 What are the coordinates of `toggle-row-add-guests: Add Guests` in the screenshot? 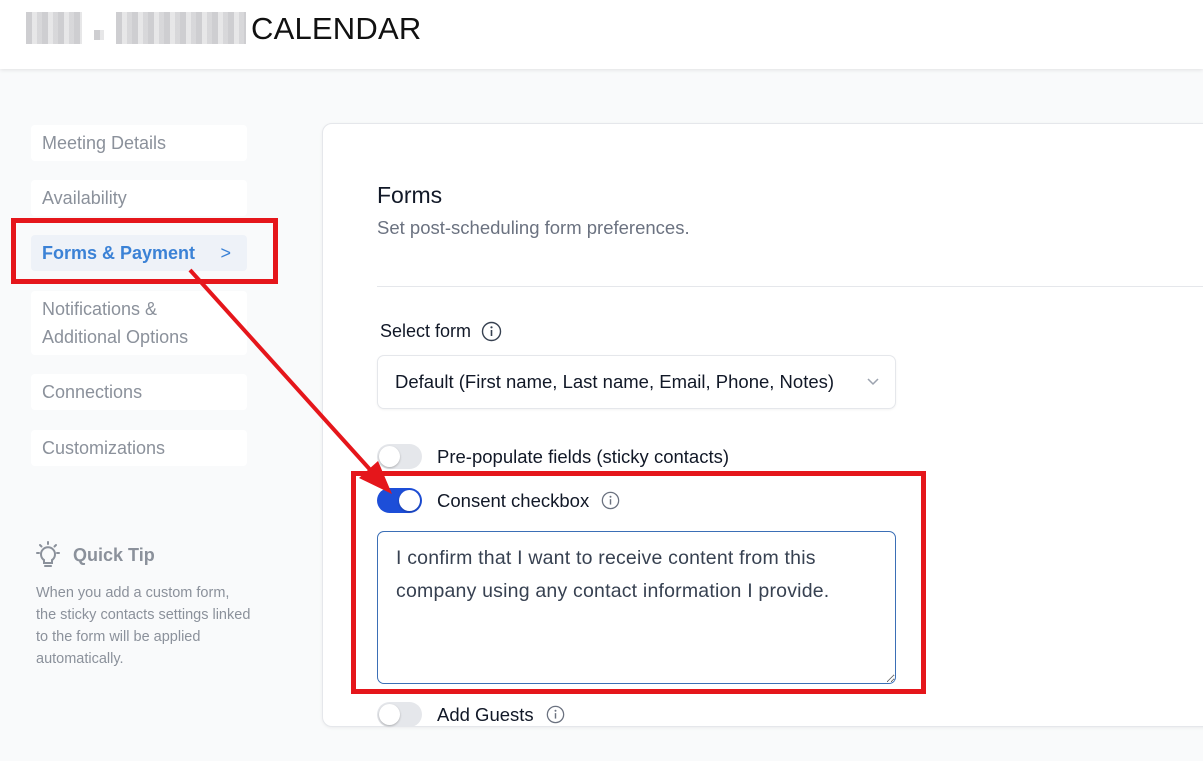 It's located at (471, 714).